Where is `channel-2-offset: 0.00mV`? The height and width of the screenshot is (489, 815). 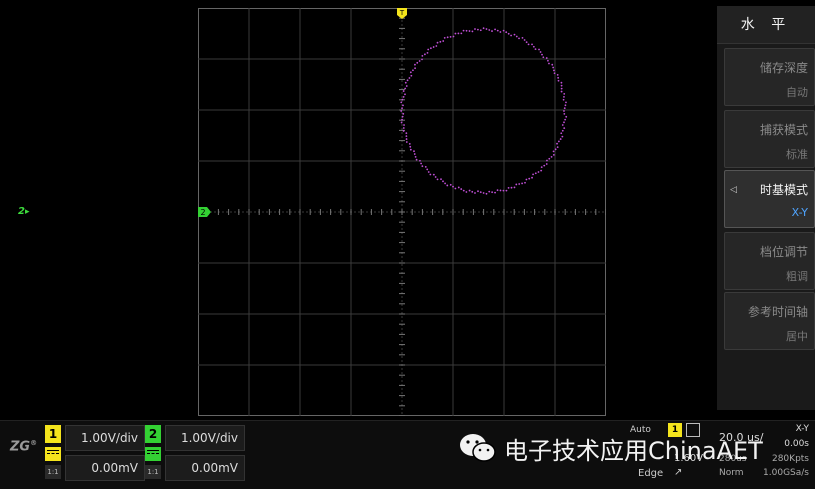
channel-2-offset: 0.00mV is located at coordinates (205, 468).